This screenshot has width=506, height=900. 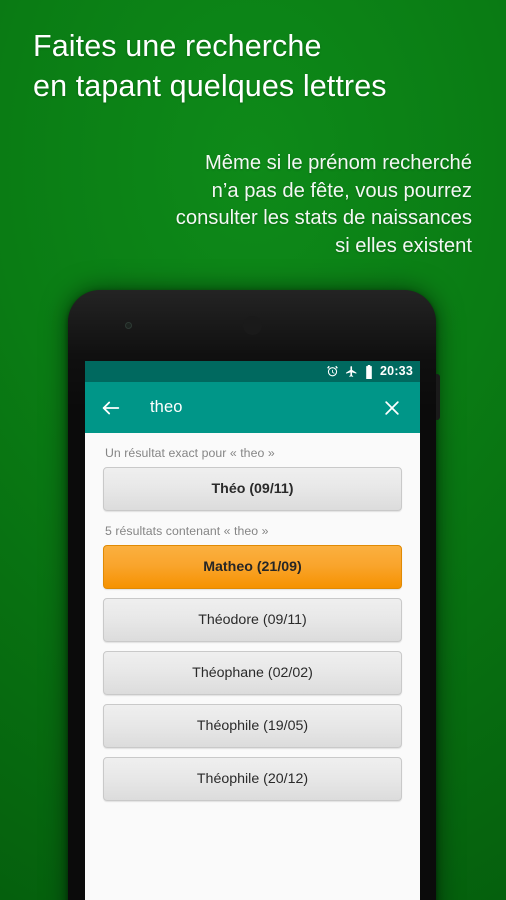 I want to click on battery-icon, so click(x=369, y=371).